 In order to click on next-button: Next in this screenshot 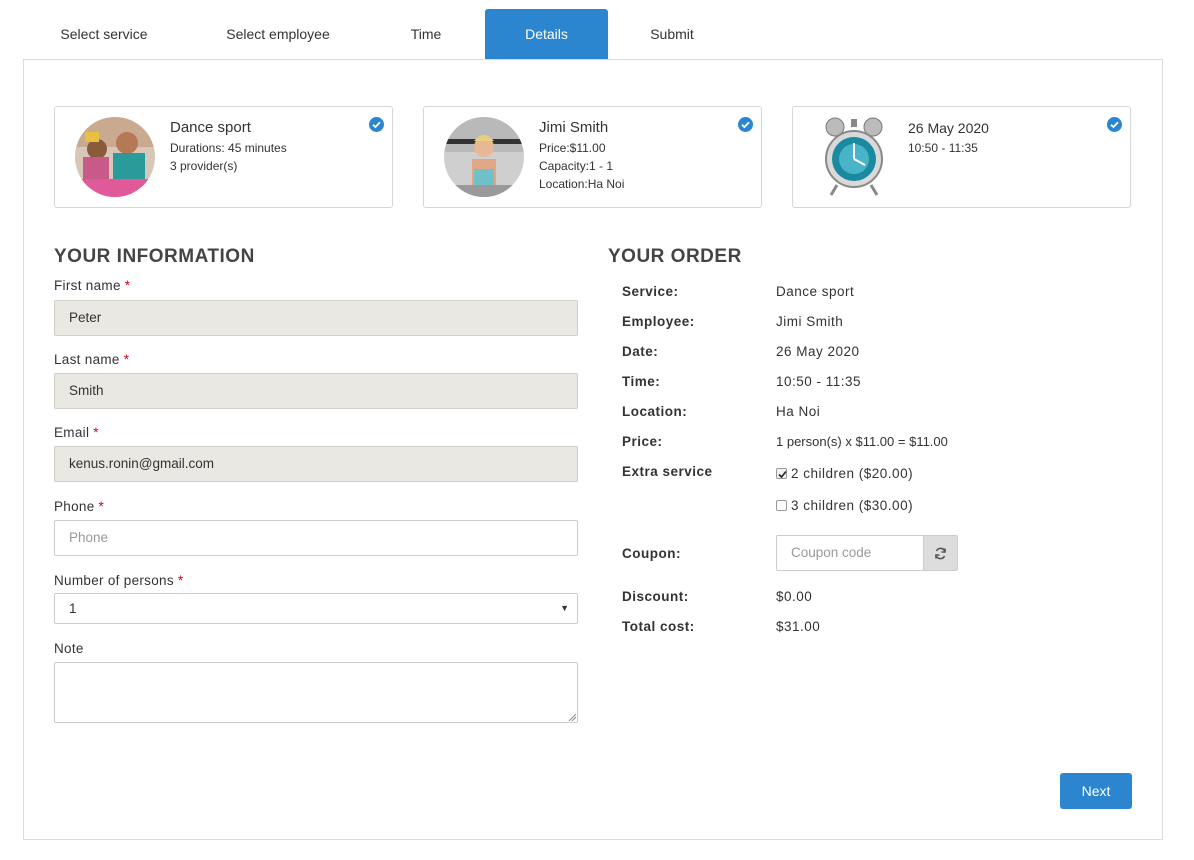, I will do `click(1096, 791)`.